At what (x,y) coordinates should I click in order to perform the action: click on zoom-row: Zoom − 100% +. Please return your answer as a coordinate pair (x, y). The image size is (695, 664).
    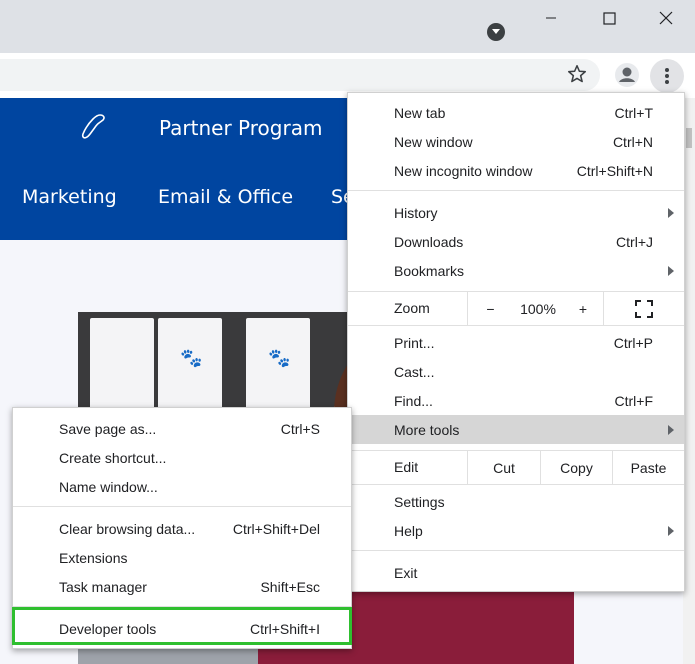
    Looking at the image, I should click on (516, 308).